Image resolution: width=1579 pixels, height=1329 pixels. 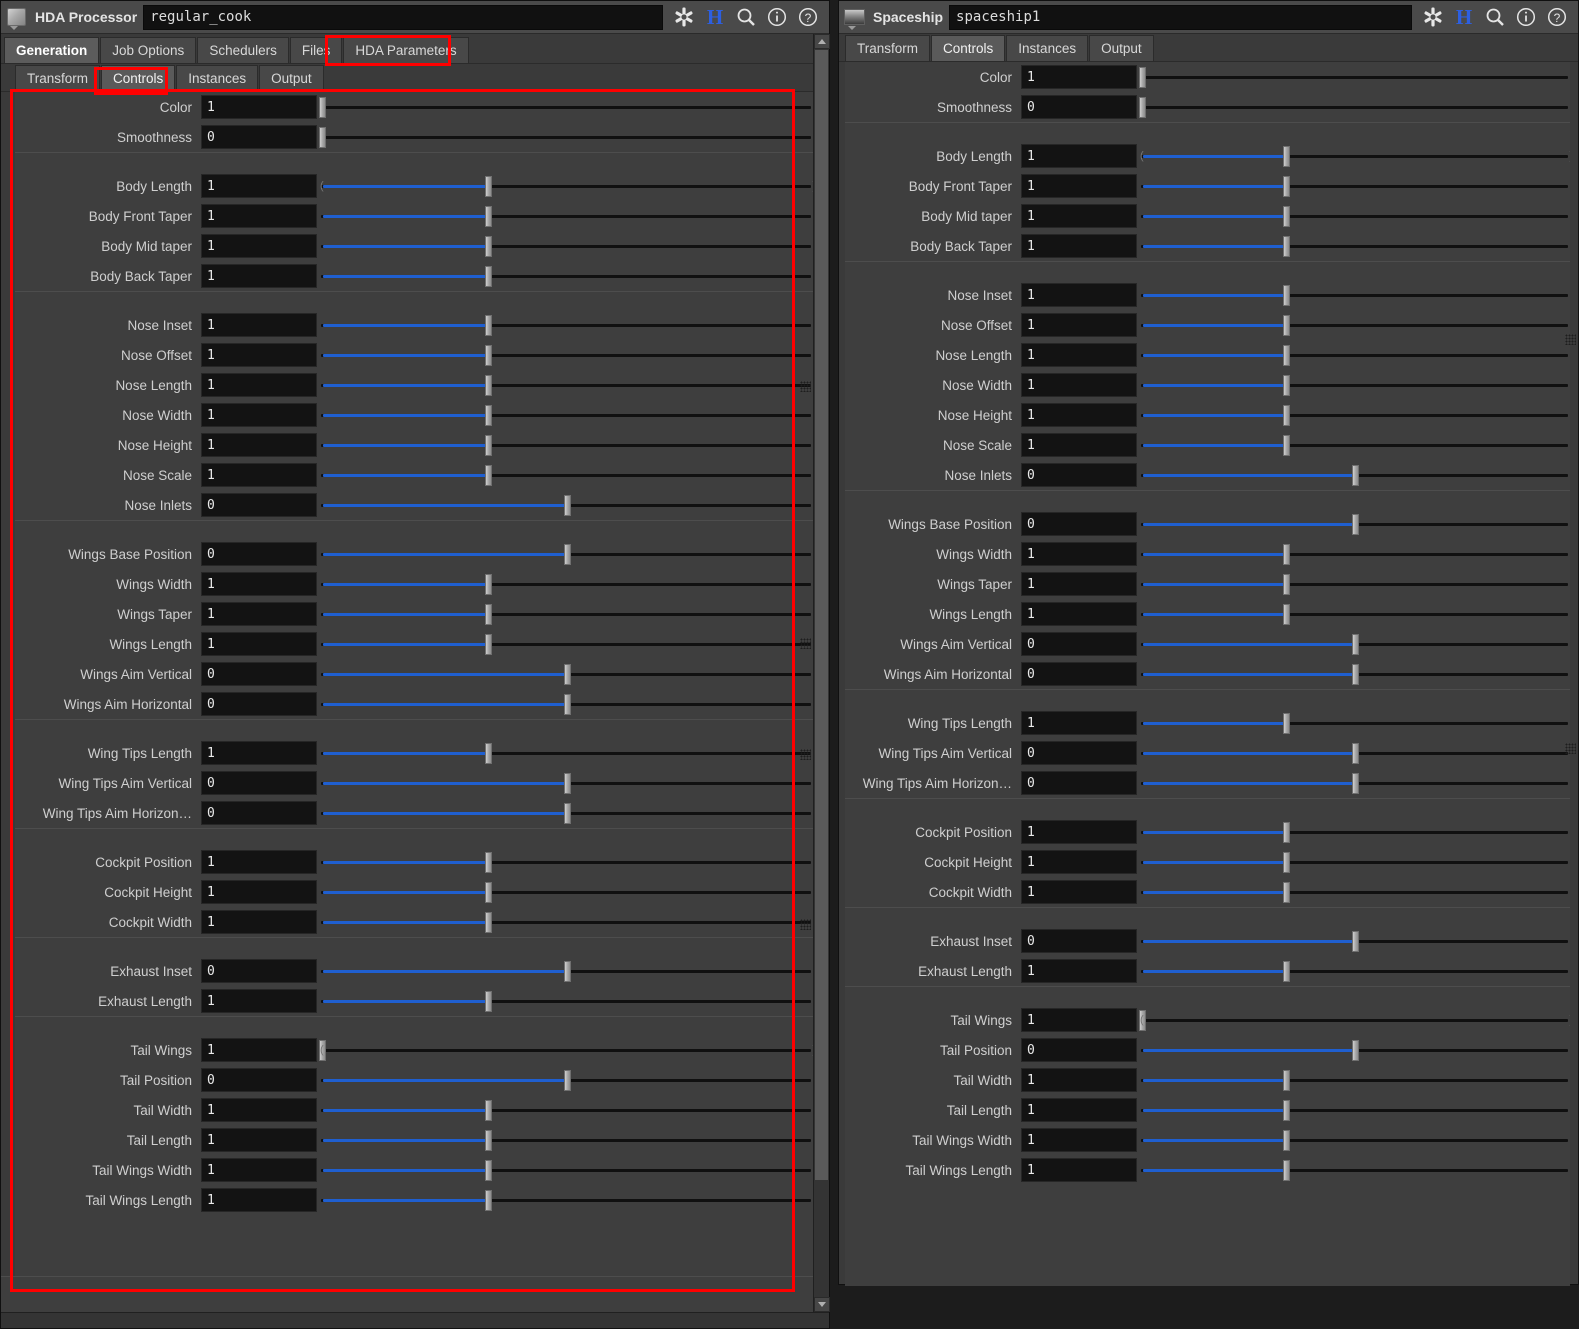 I want to click on tab-schedulers: Schedulers, so click(x=243, y=50).